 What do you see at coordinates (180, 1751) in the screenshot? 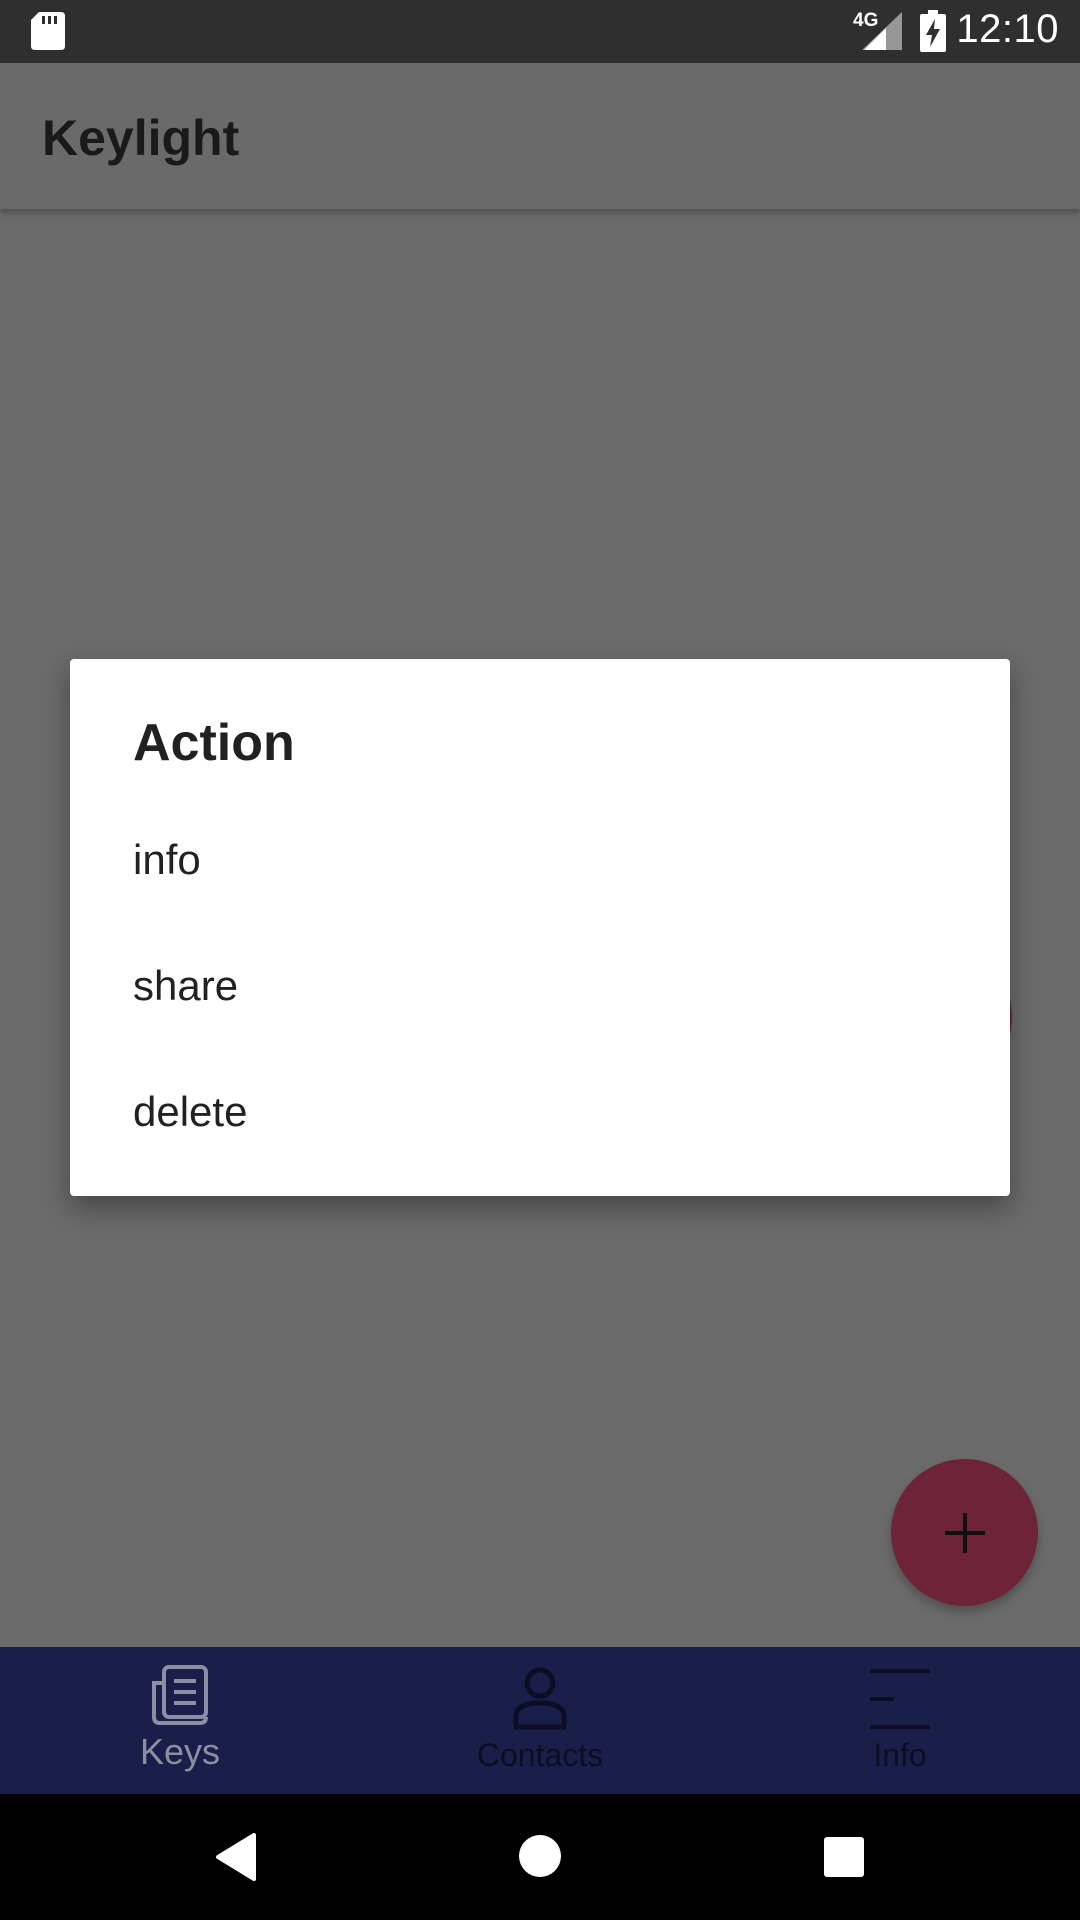
I see `nav-label-keys: Keys` at bounding box center [180, 1751].